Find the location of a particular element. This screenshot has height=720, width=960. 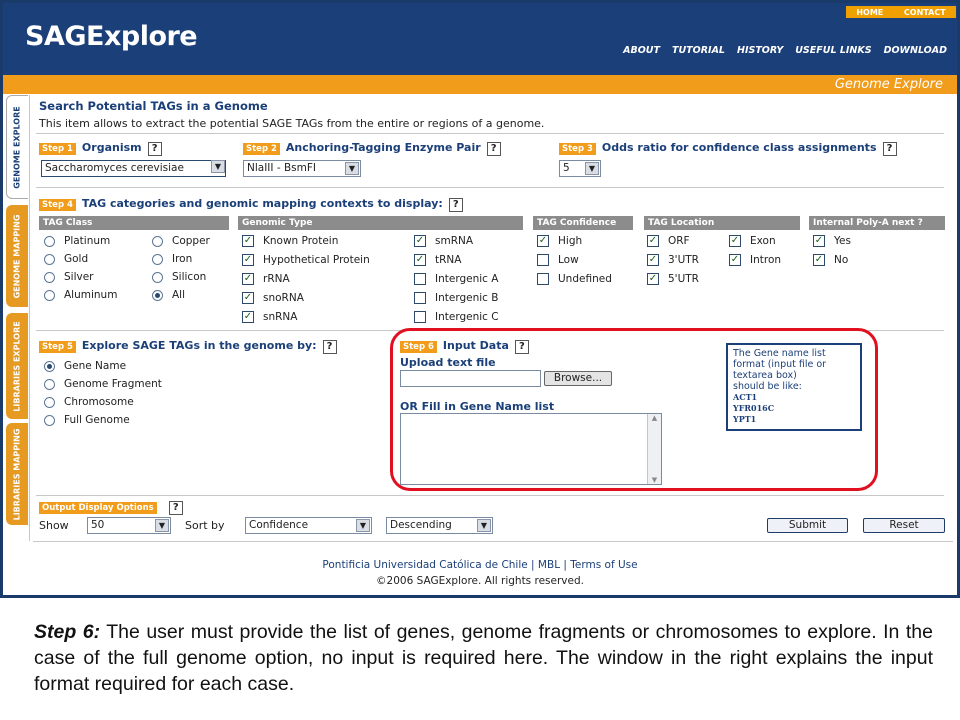

upload-label: Upload text file is located at coordinates (448, 362).